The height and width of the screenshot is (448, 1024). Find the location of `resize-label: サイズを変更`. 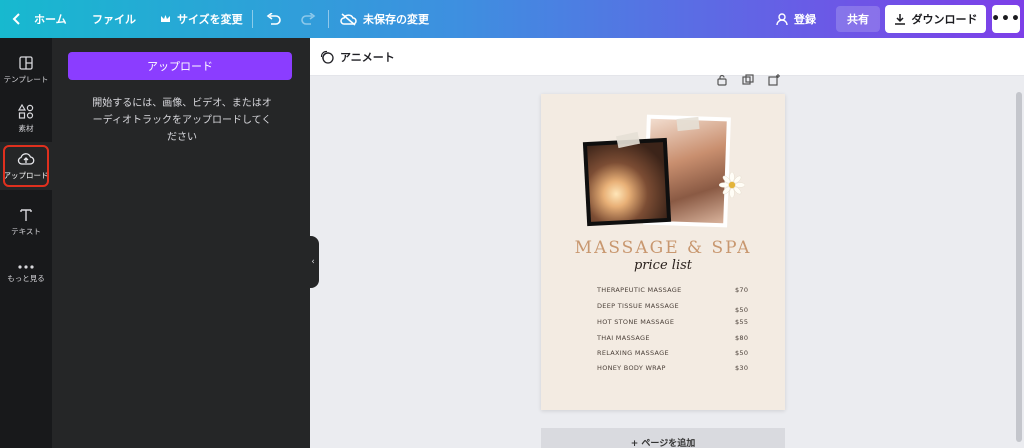

resize-label: サイズを変更 is located at coordinates (210, 19).